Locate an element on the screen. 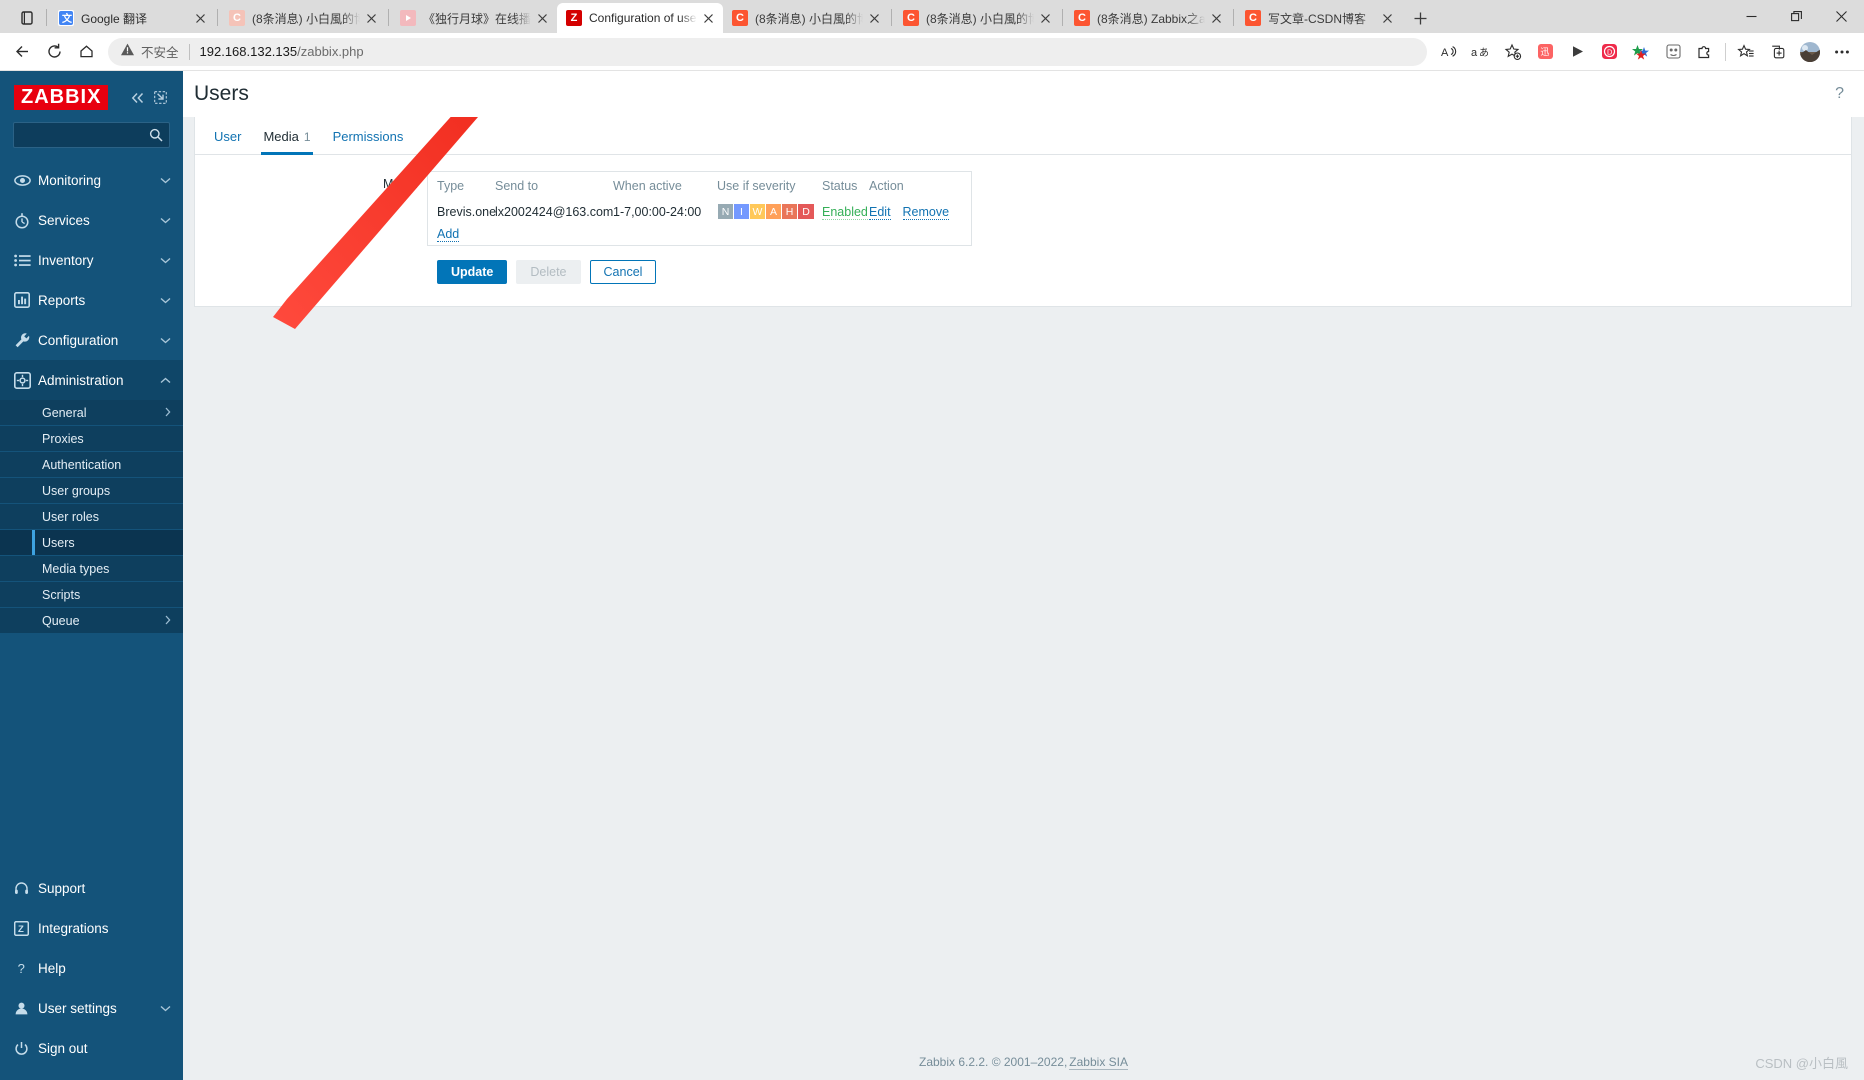 This screenshot has height=1080, width=1864. browser-tab-1: C (8条消息) 小白風的博客_ is located at coordinates (303, 18).